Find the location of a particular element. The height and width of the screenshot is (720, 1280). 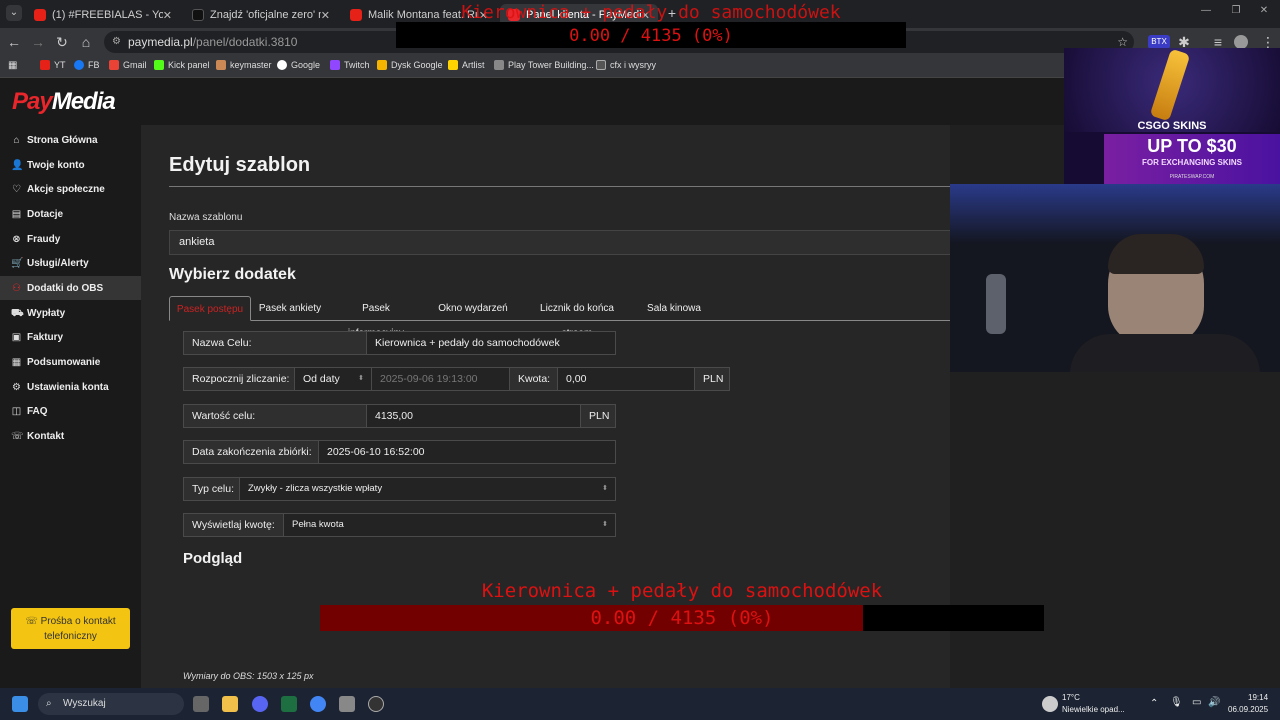

clock-date: 06.09.2025 is located at coordinates (1248, 709).